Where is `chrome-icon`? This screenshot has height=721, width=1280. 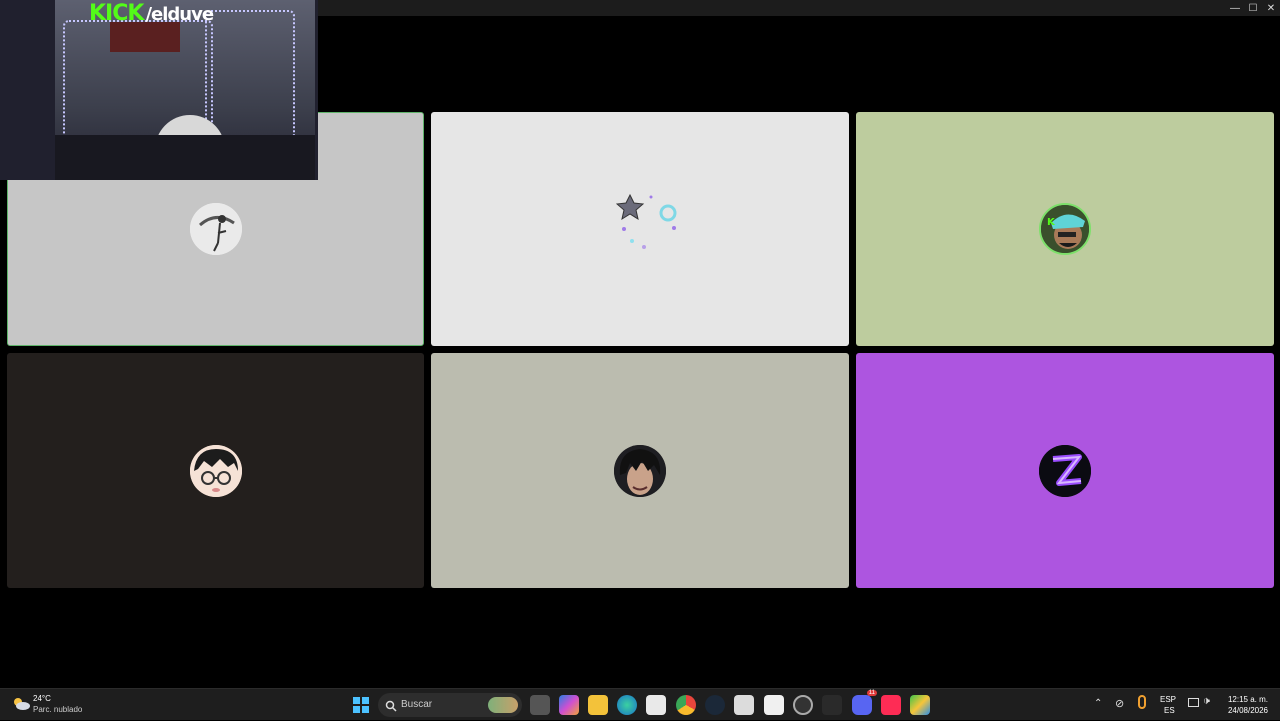
chrome-icon is located at coordinates (686, 705).